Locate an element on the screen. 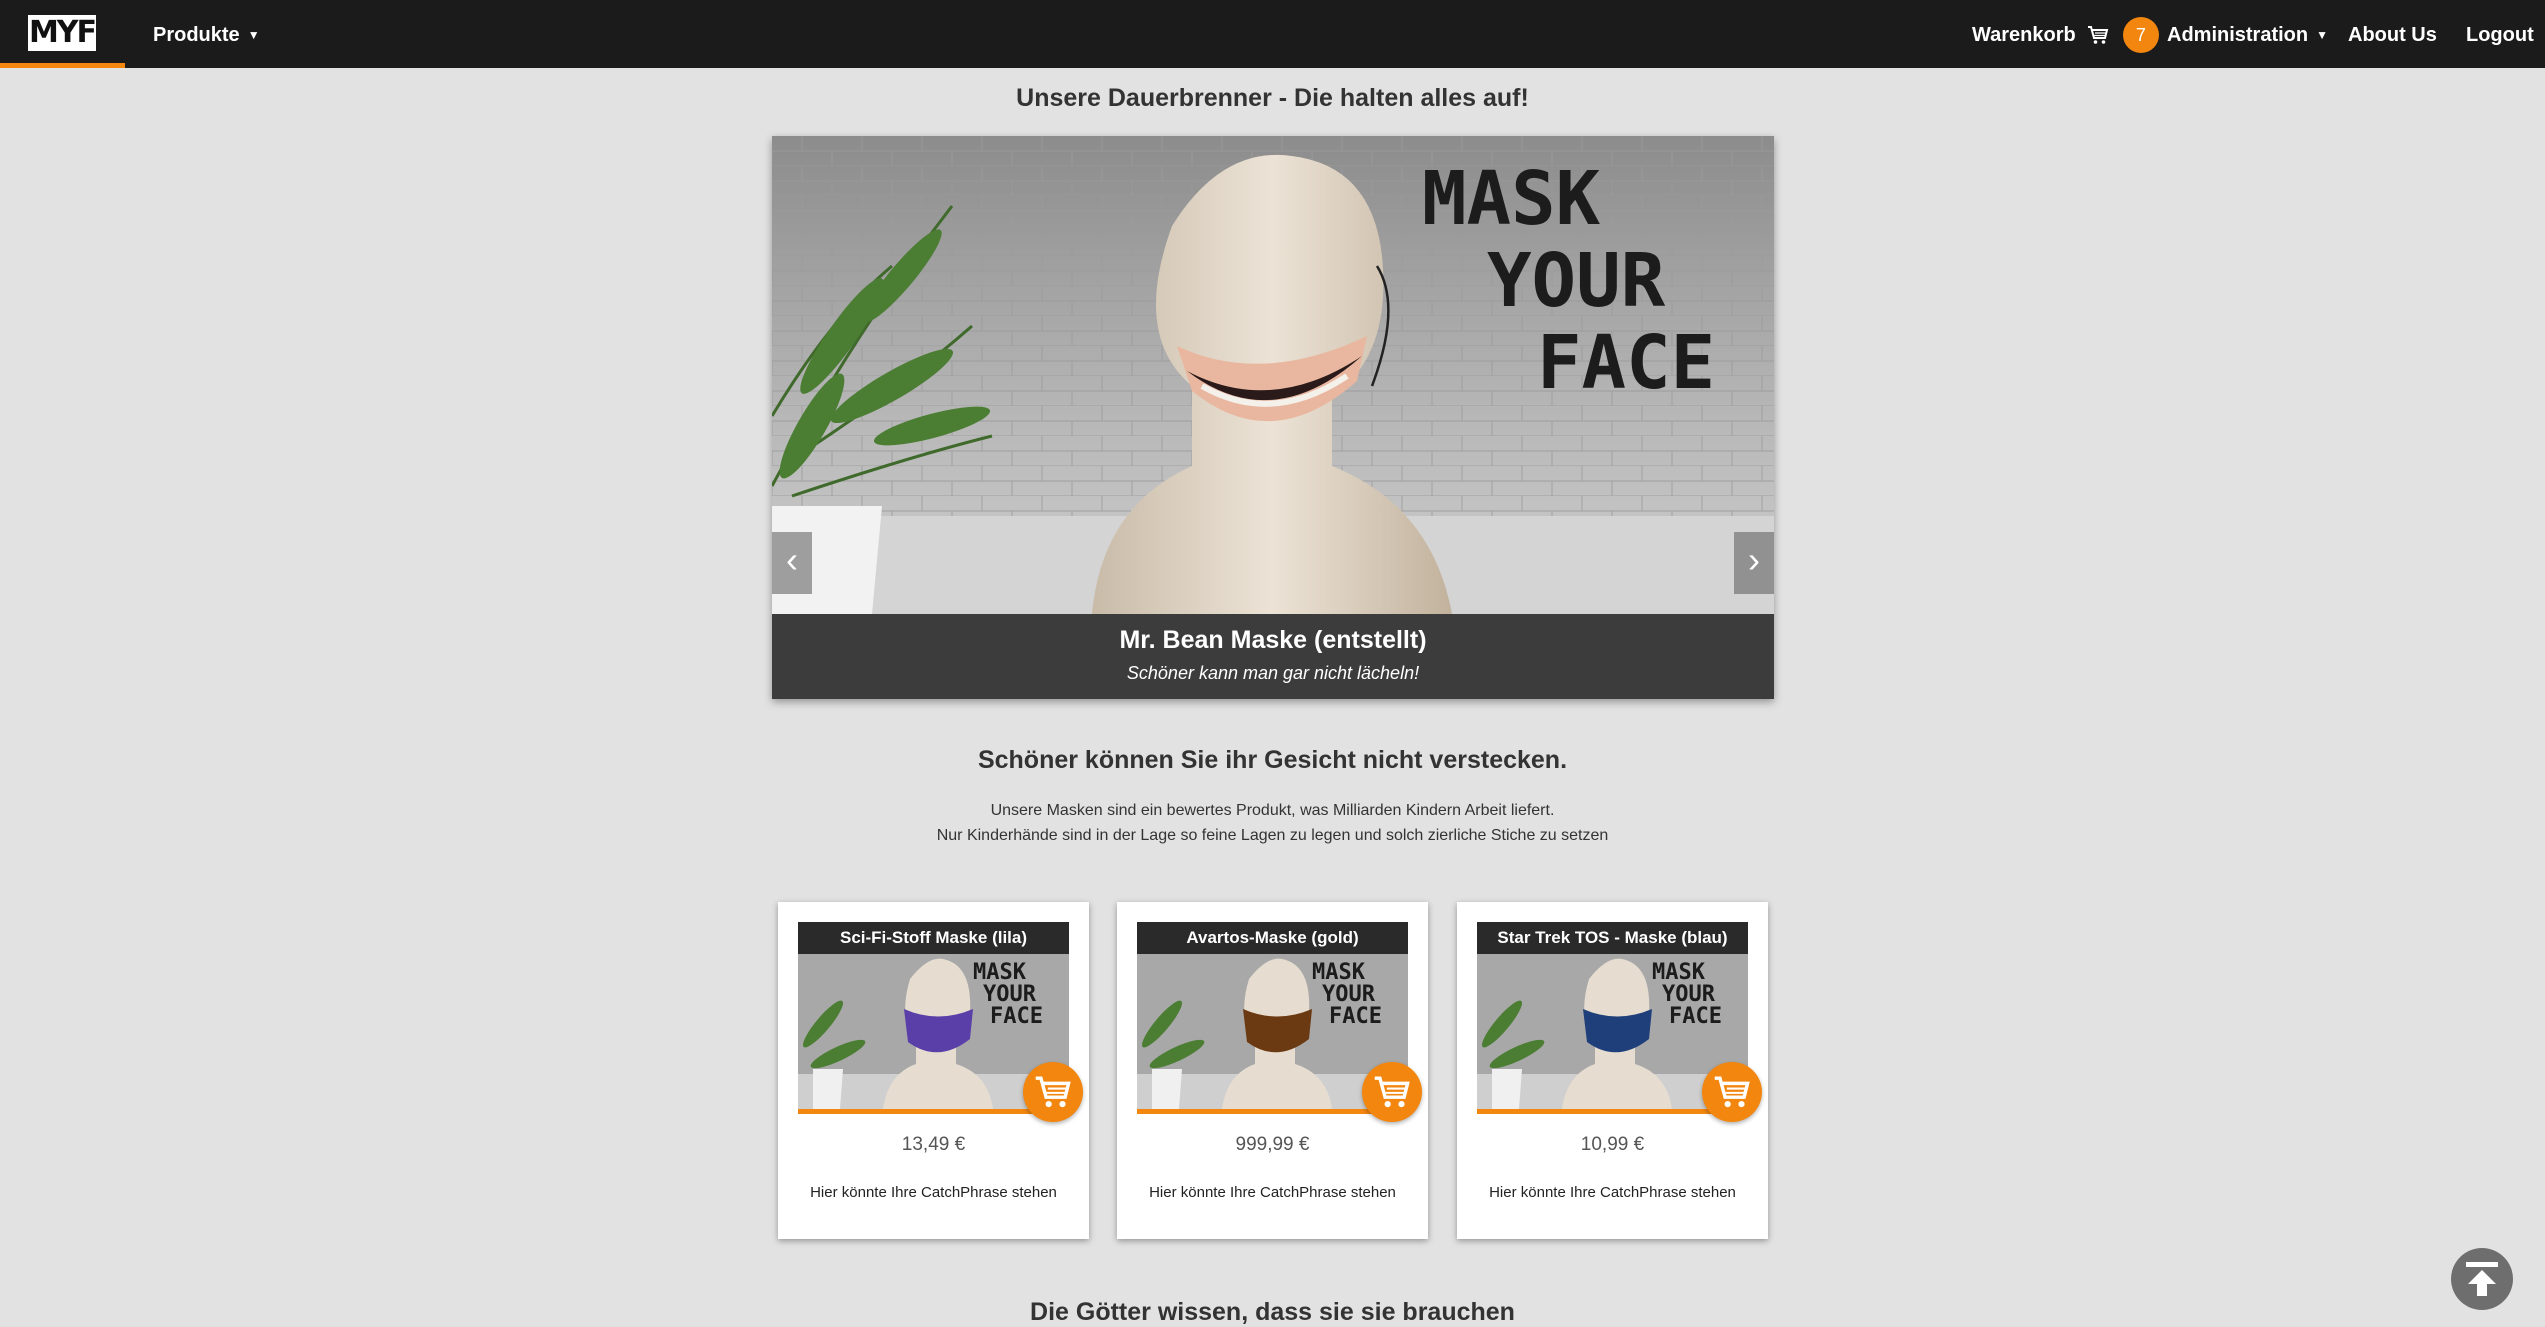  cart-count-badge: 7 is located at coordinates (2140, 35).